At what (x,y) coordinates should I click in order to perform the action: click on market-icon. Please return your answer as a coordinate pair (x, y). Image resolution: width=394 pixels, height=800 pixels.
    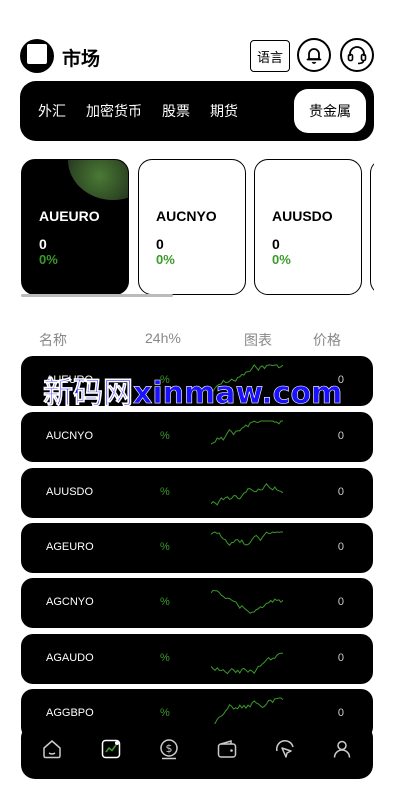
    Looking at the image, I should click on (111, 749).